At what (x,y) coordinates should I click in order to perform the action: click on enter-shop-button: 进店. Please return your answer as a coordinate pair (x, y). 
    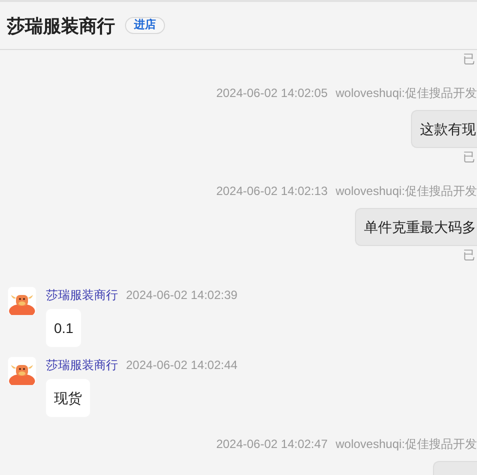
    Looking at the image, I should click on (145, 25).